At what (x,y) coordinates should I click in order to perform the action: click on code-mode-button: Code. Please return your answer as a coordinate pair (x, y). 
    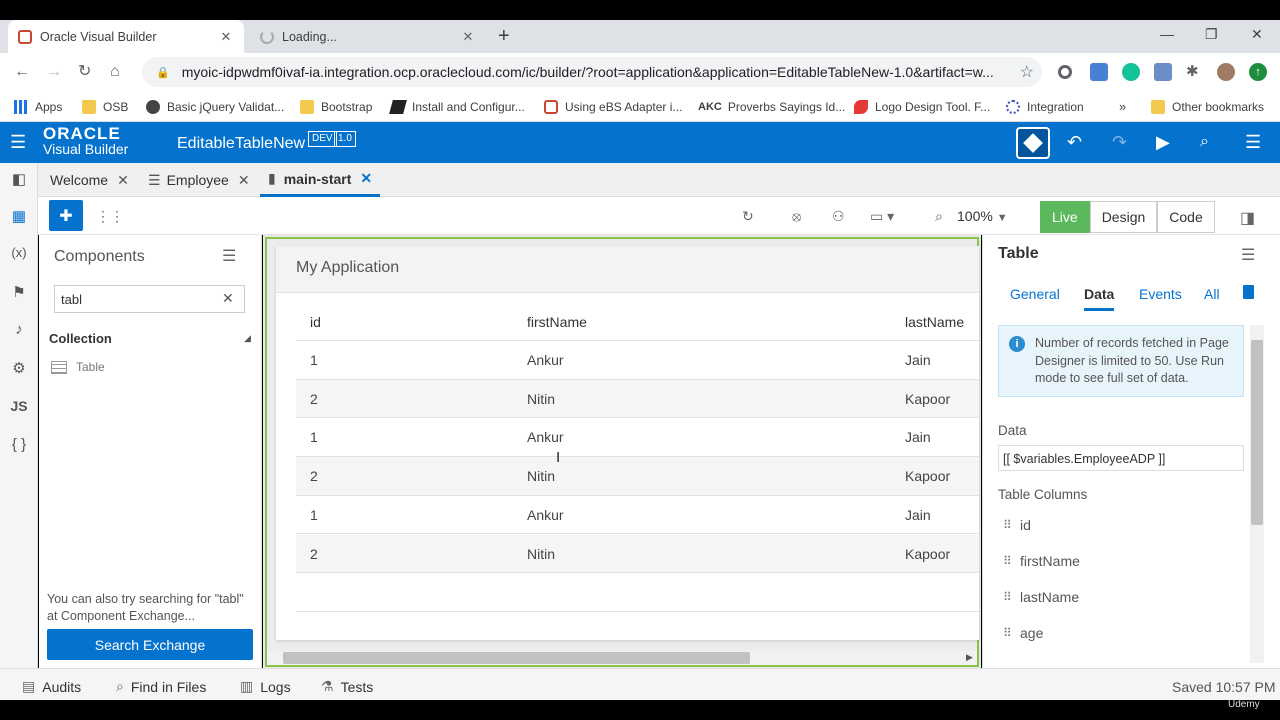
    Looking at the image, I should click on (1186, 217).